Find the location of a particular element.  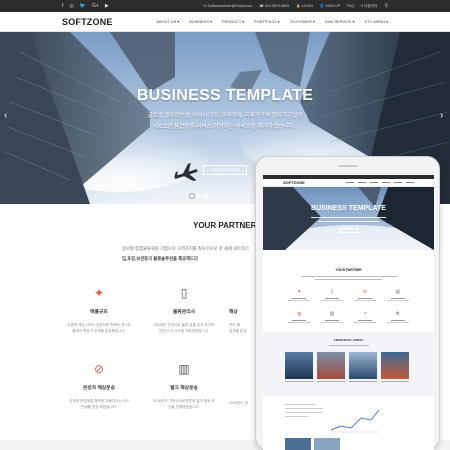

settings-icon: ✻ is located at coordinates (397, 314).